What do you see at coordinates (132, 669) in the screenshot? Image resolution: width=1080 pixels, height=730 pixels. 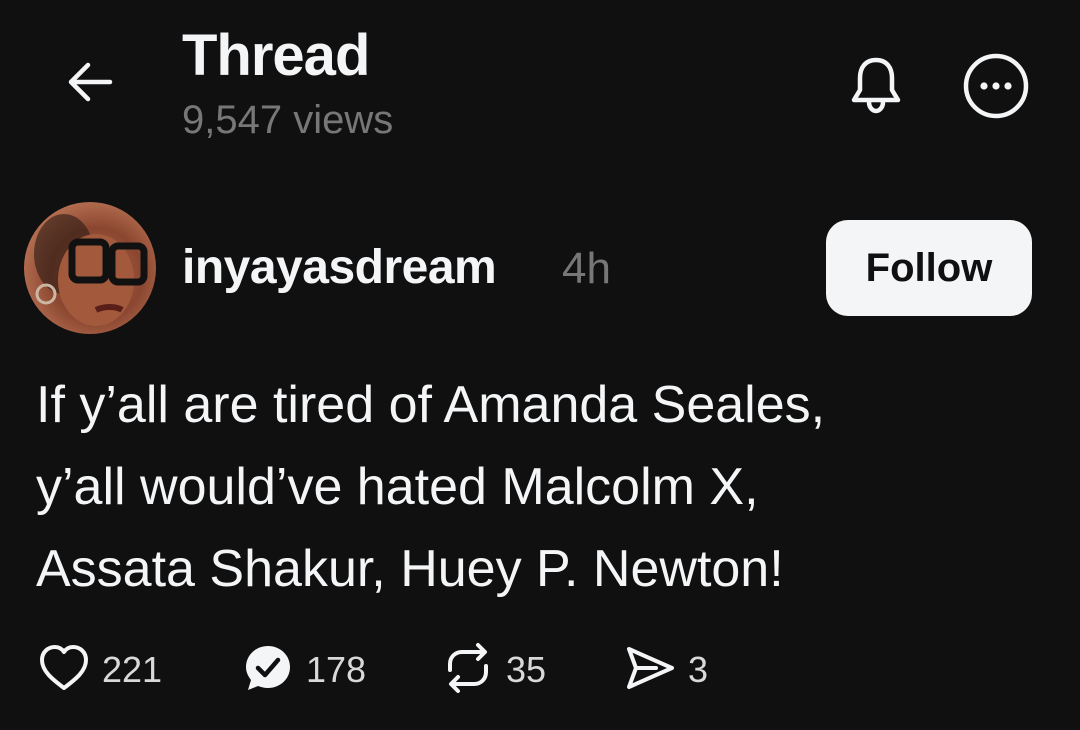 I see `like-count: 221` at bounding box center [132, 669].